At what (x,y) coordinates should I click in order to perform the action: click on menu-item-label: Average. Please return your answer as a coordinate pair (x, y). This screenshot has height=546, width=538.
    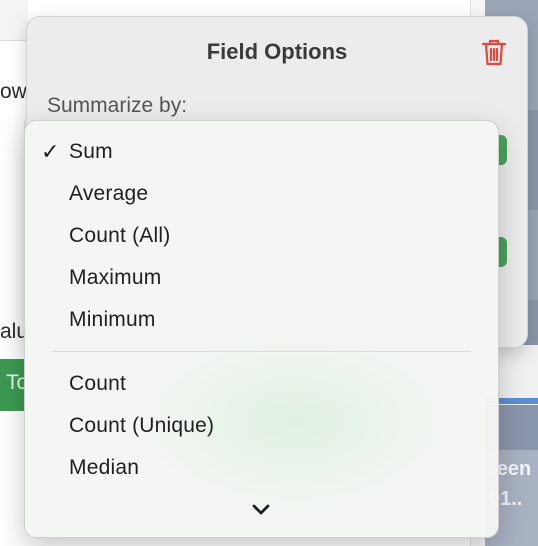
    Looking at the image, I should click on (109, 193).